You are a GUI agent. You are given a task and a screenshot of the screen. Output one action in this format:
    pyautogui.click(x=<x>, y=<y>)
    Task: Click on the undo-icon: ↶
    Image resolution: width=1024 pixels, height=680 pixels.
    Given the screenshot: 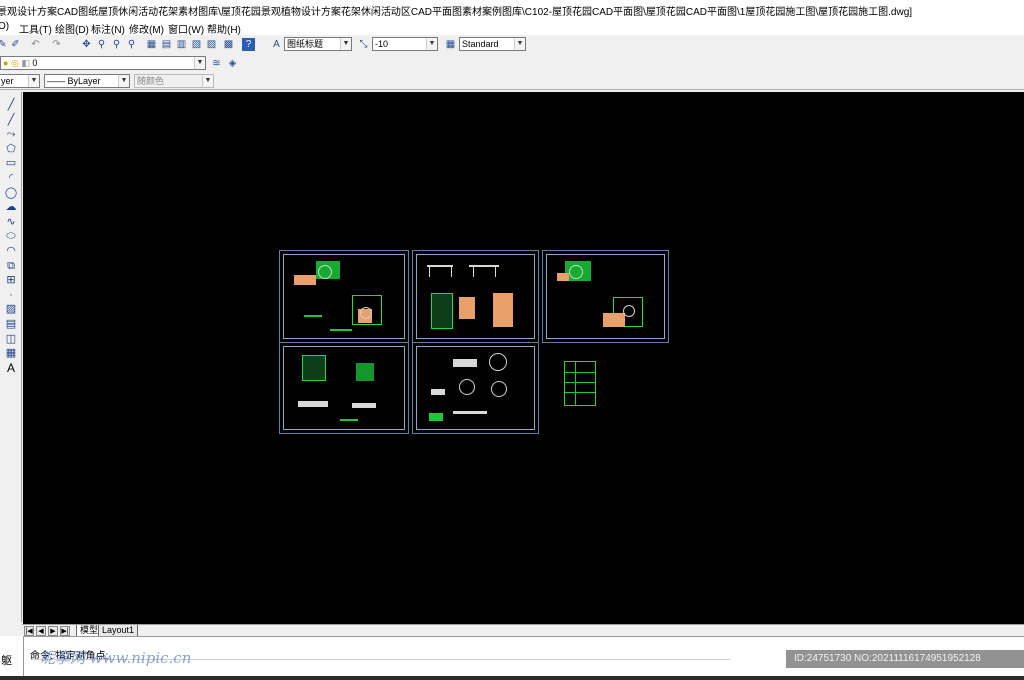 What is the action you would take?
    pyautogui.click(x=35, y=44)
    